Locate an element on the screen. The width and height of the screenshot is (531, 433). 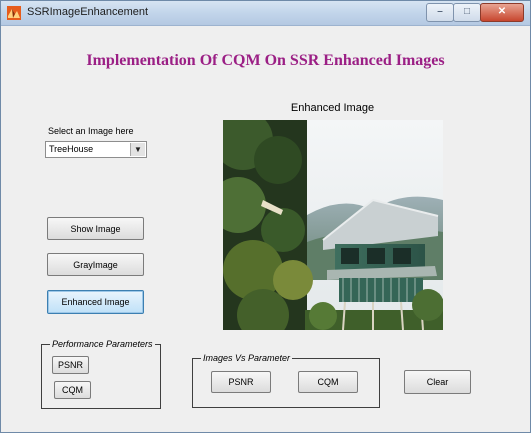
enhanced-image-button: Enhanced Image is located at coordinates (95, 302).